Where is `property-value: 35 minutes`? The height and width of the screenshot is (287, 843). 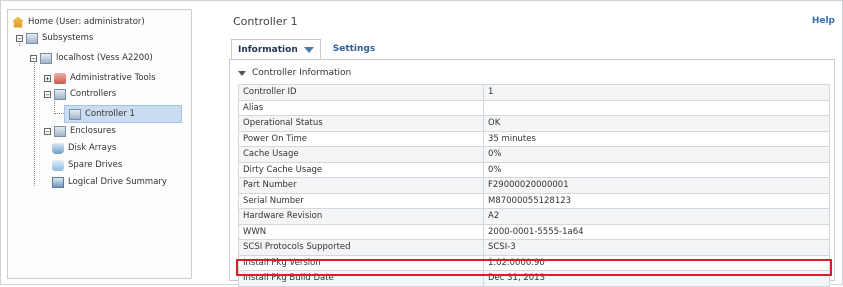
property-value: 35 minutes is located at coordinates (656, 138).